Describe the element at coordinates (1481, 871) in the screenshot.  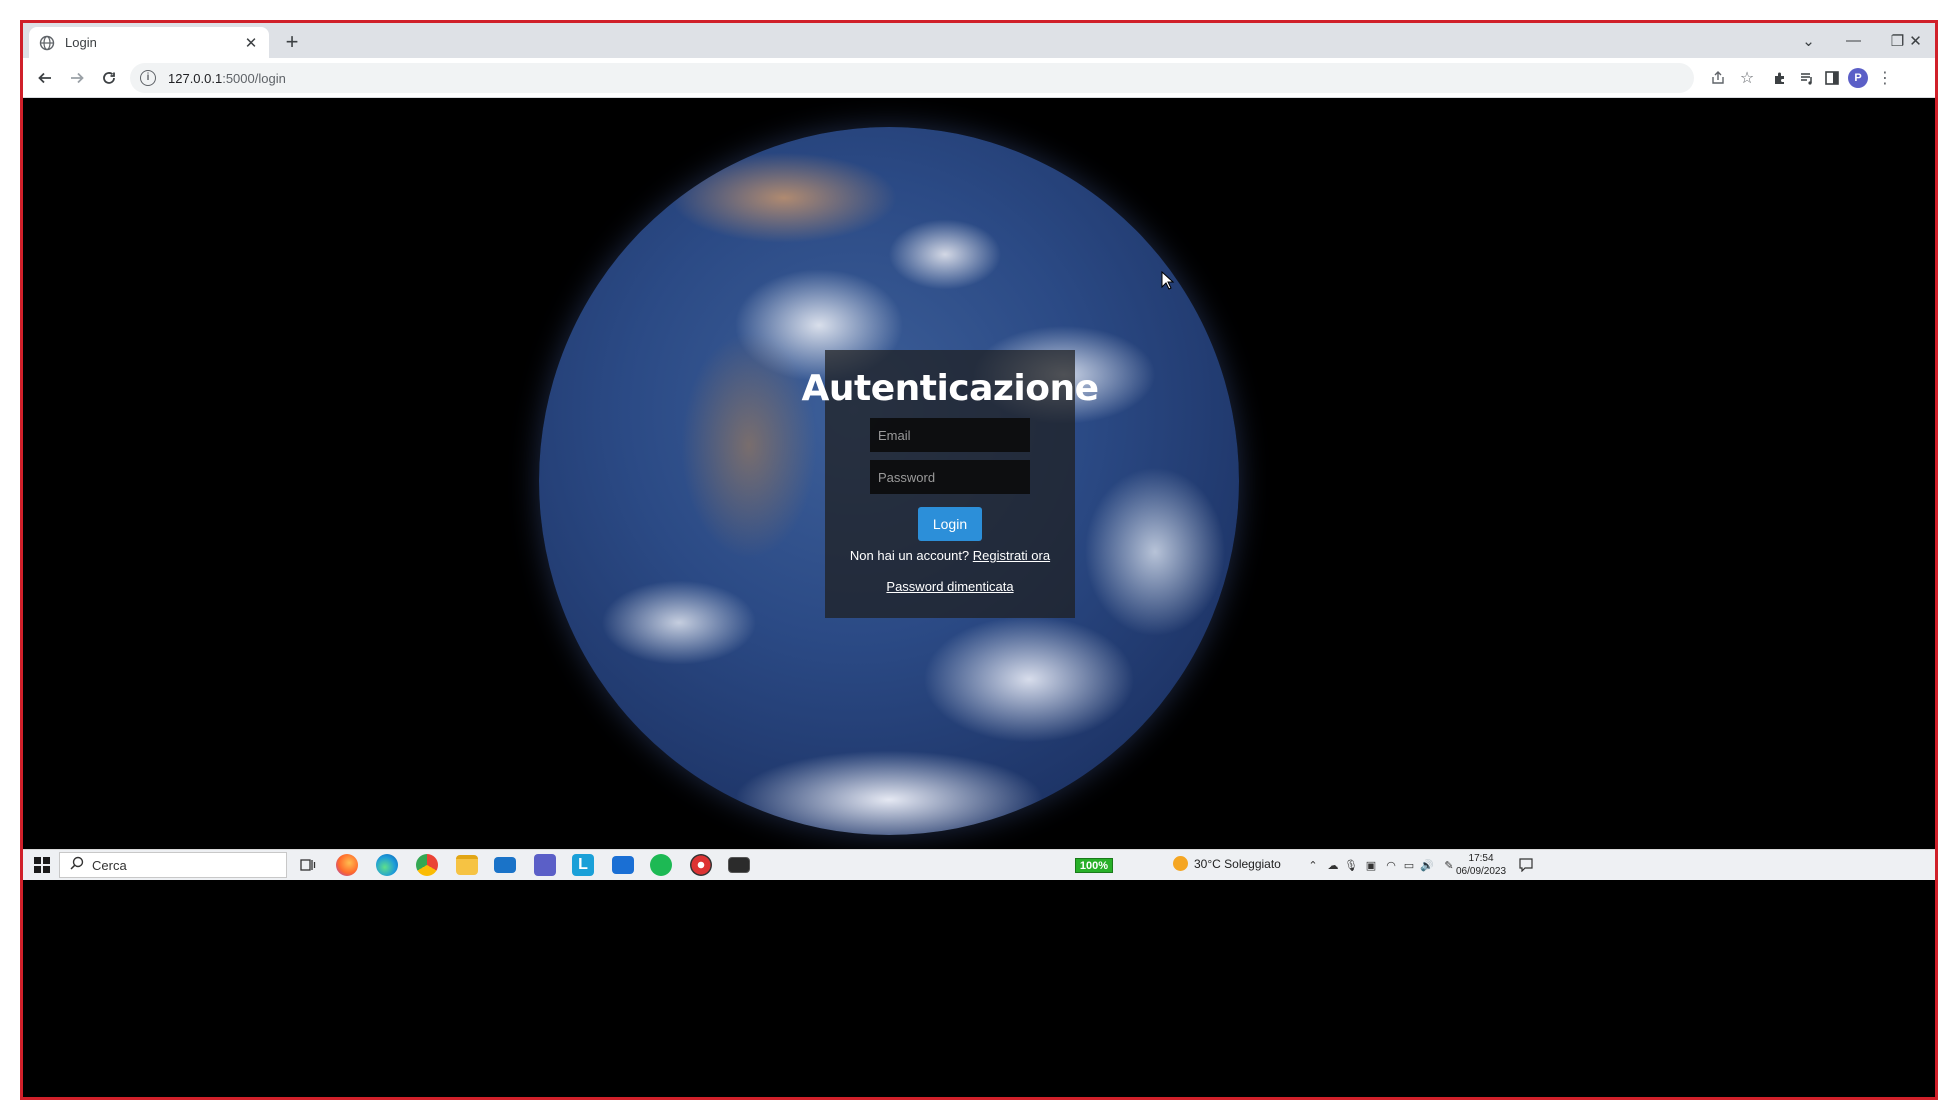
I see `clock-date: 06/09/2023` at that location.